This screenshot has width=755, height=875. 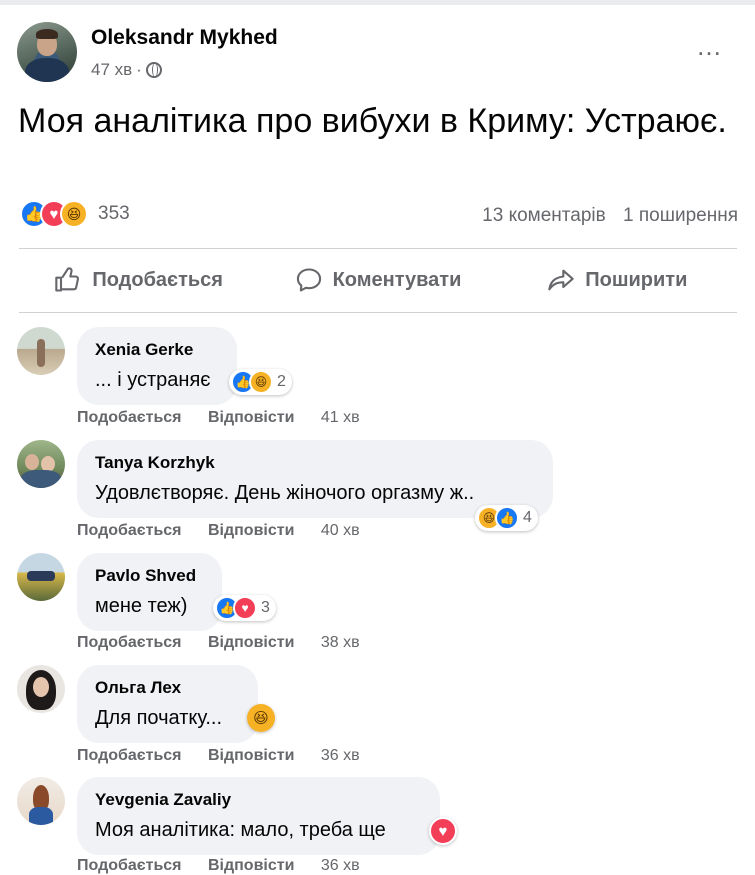 I want to click on share-button: Поширити, so click(x=617, y=280).